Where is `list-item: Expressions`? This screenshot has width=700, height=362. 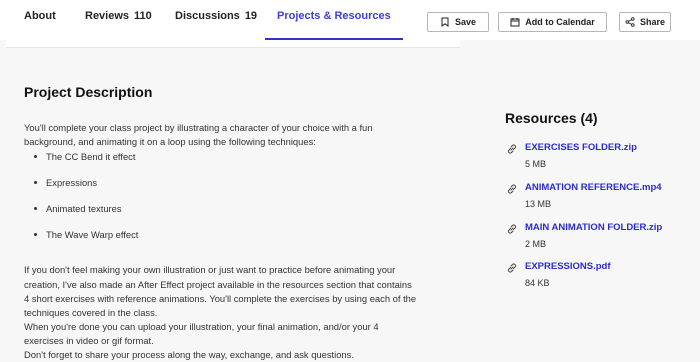 list-item: Expressions is located at coordinates (86, 190).